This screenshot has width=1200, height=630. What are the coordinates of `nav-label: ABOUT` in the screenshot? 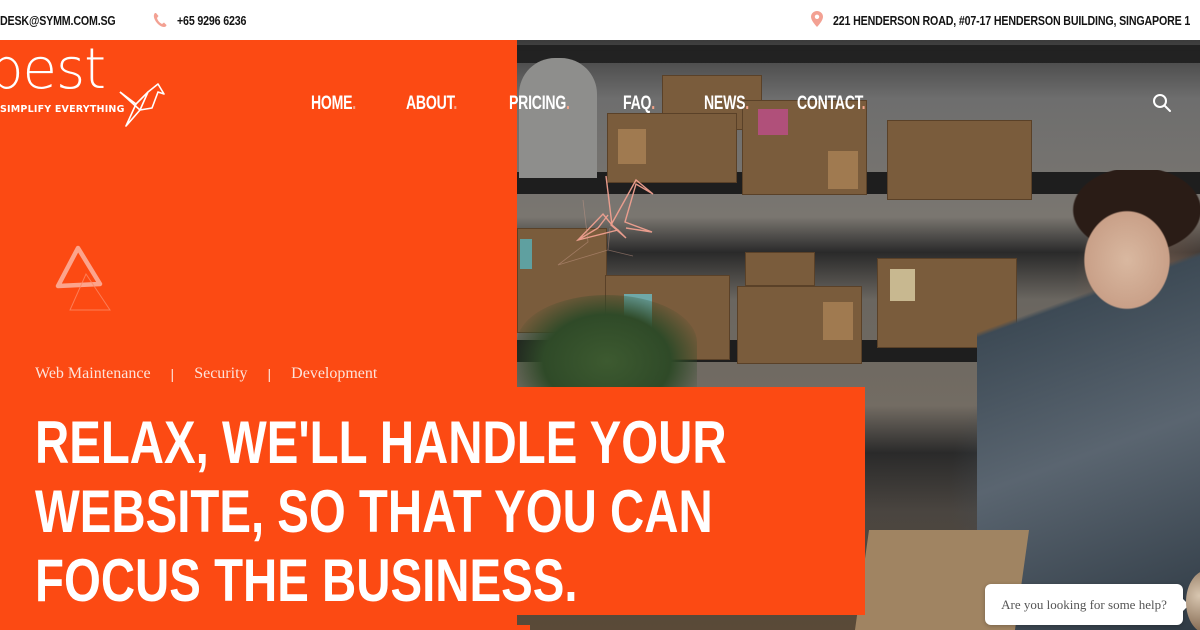 It's located at (430, 103).